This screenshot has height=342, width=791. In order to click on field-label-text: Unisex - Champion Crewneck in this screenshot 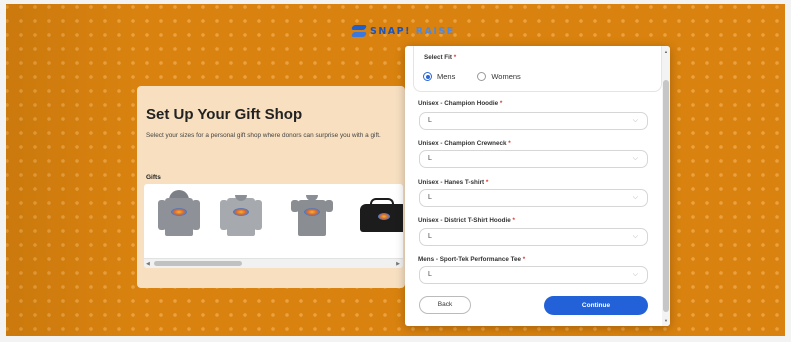, I will do `click(462, 143)`.